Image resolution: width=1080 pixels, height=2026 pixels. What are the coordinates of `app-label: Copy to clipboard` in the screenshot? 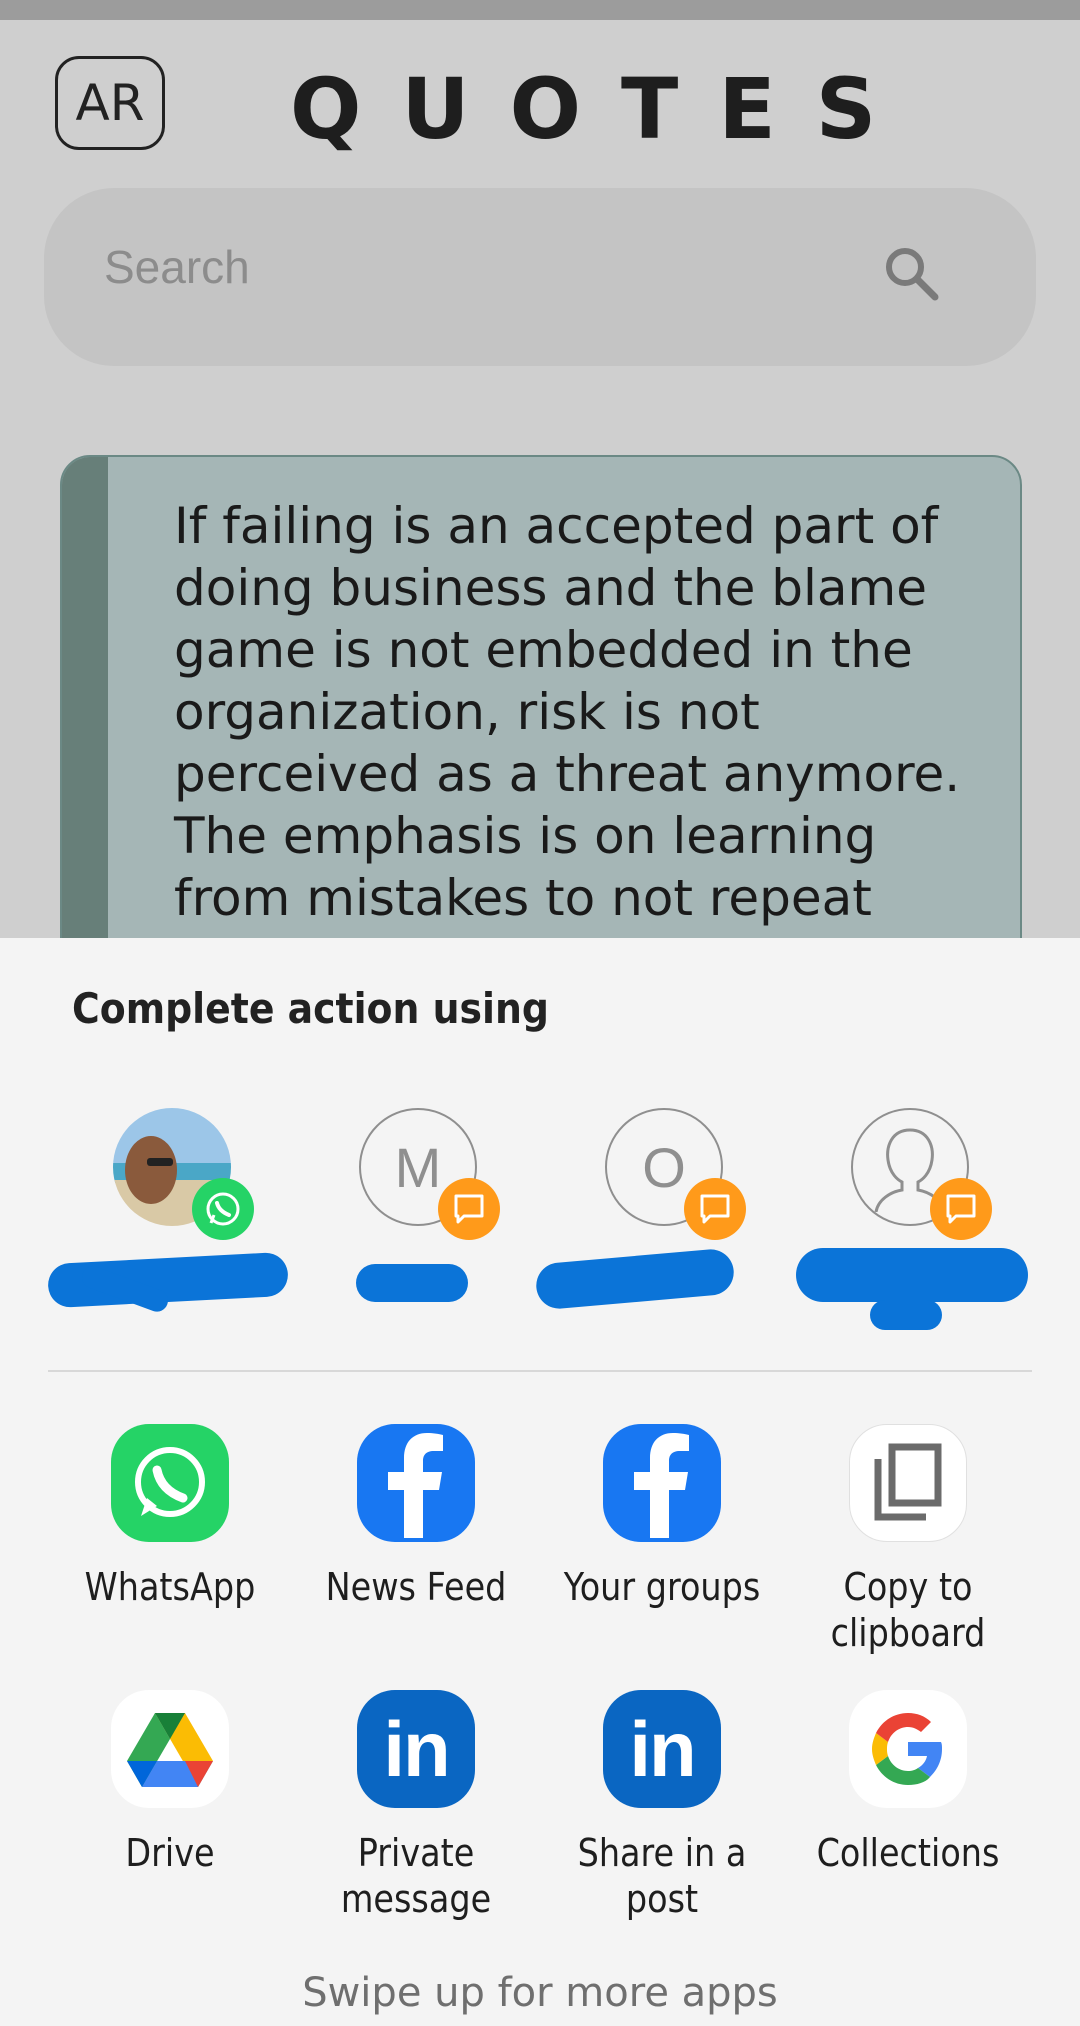 It's located at (908, 1610).